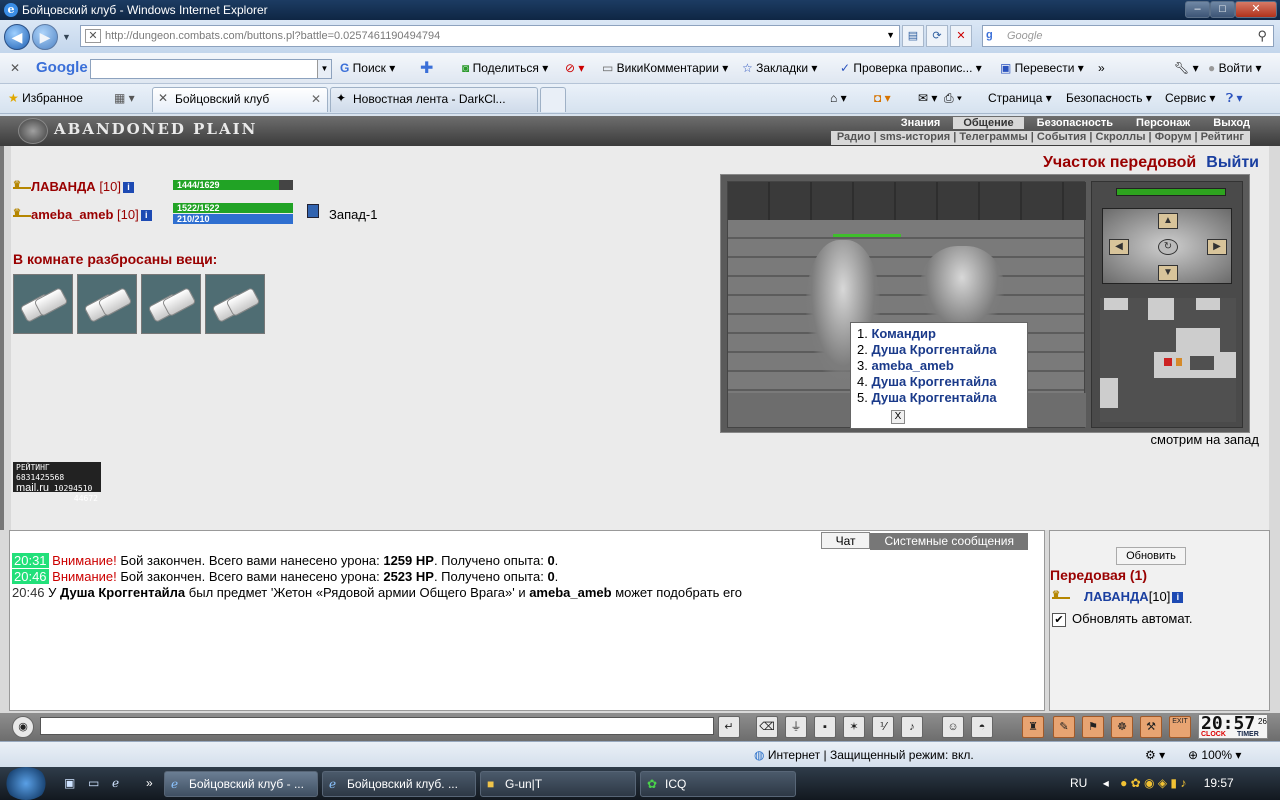 This screenshot has width=1280, height=800. Describe the element at coordinates (953, 98) in the screenshot. I see `print-icon: ⎙ ▾` at that location.